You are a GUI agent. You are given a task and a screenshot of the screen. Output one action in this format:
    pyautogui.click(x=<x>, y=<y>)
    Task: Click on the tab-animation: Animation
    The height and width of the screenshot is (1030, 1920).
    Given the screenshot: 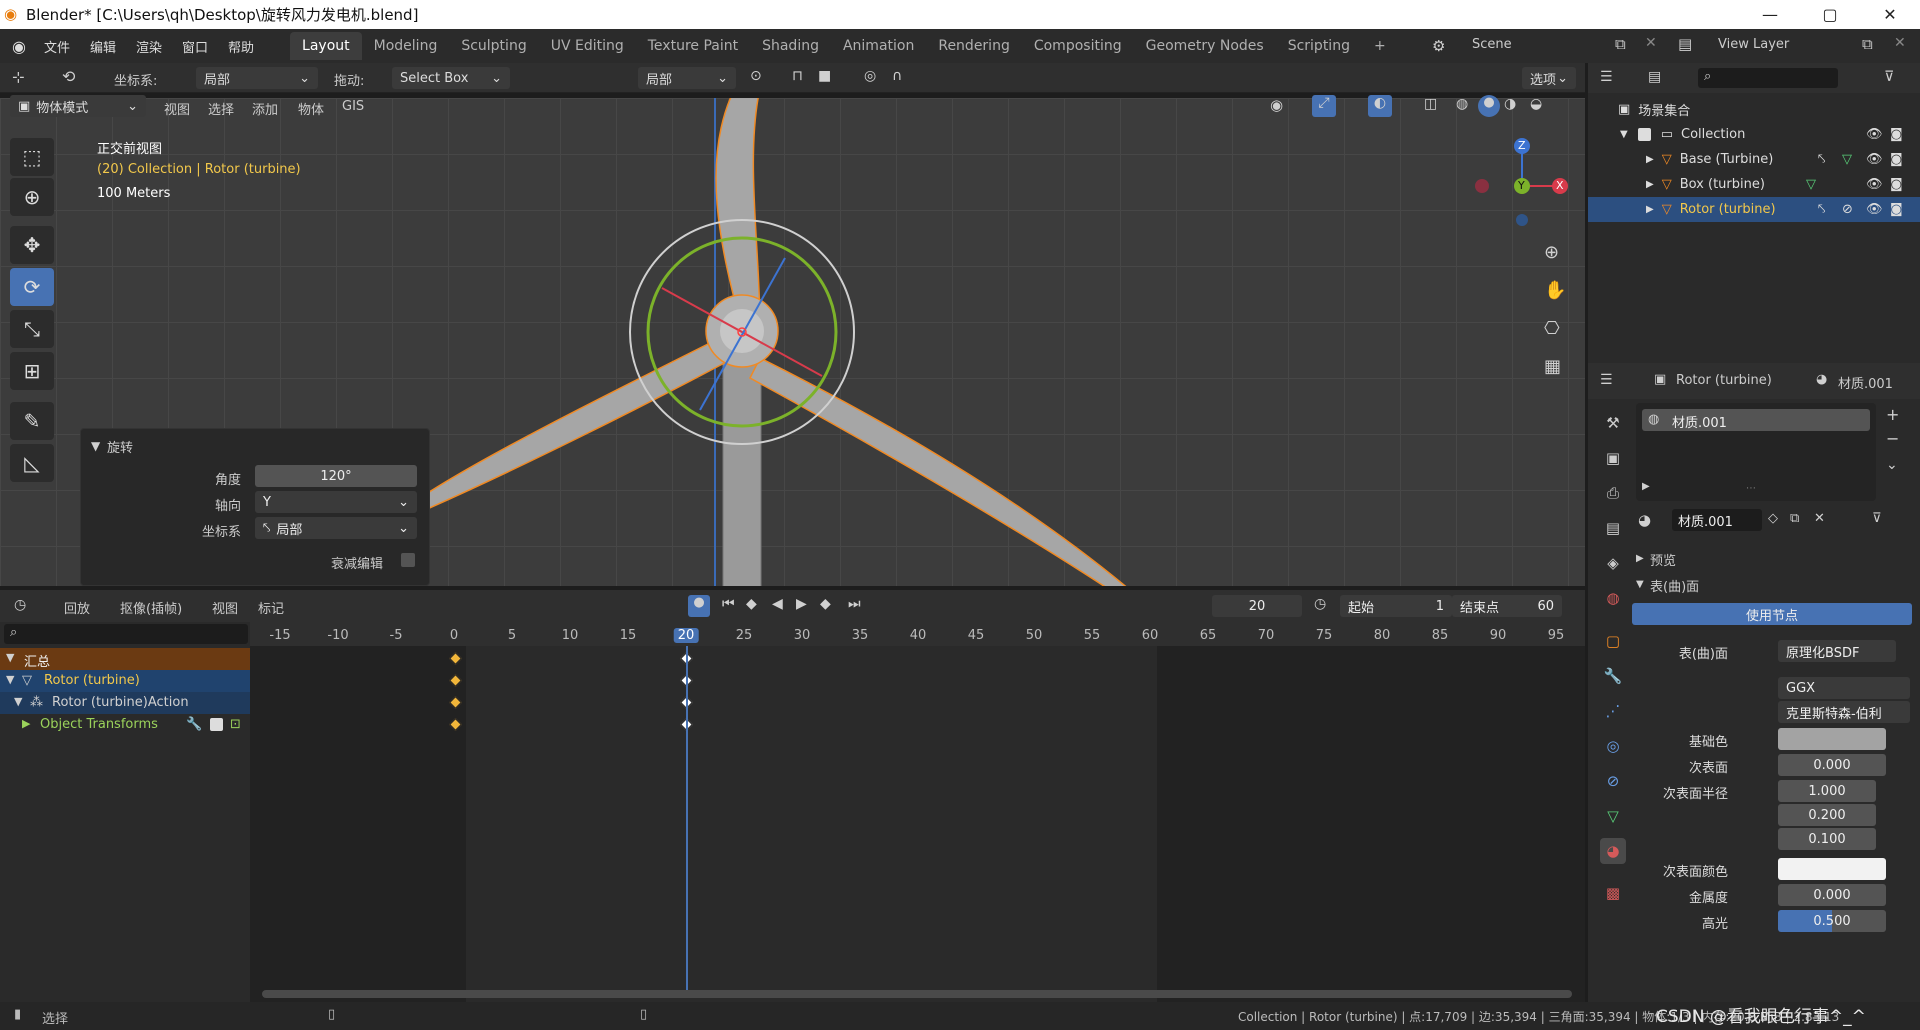 What is the action you would take?
    pyautogui.click(x=878, y=46)
    